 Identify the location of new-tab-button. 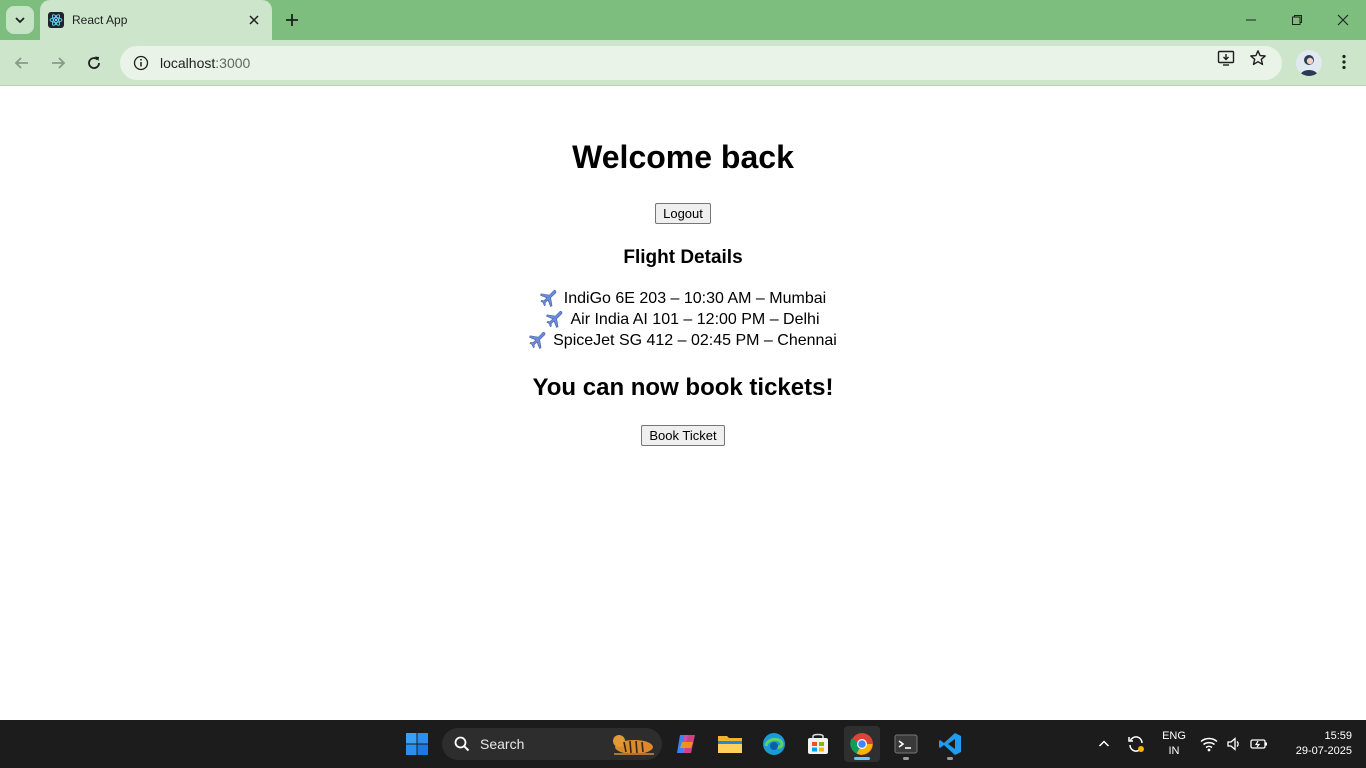
(292, 20).